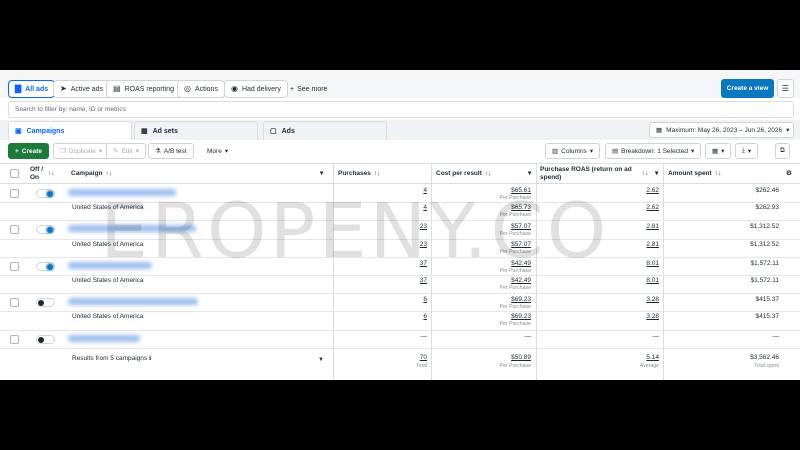  I want to click on cost-per-result-value: $65.61, so click(521, 190).